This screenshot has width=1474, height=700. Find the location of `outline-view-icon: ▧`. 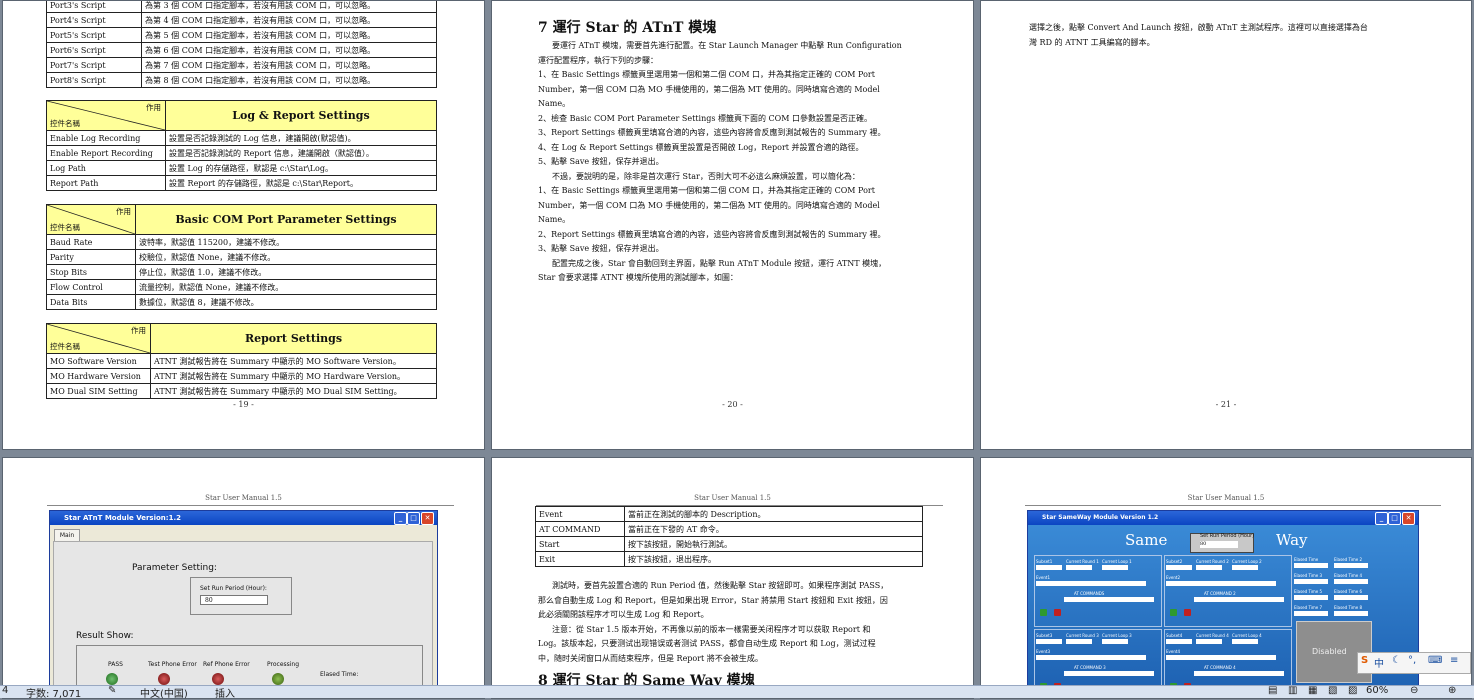

outline-view-icon: ▧ is located at coordinates (1332, 690).